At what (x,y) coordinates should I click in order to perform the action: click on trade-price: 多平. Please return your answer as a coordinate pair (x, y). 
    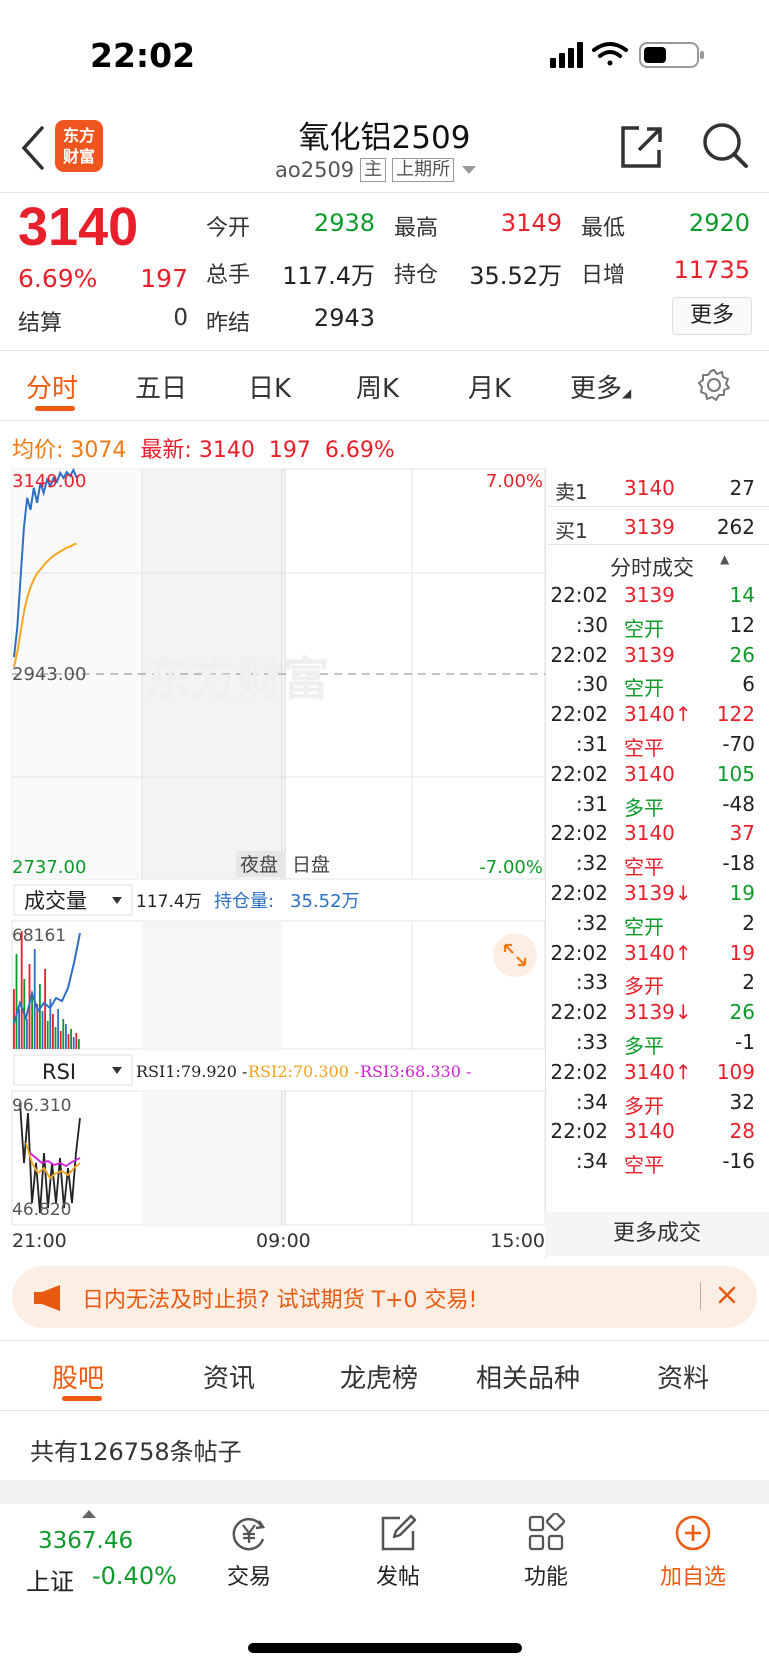
    Looking at the image, I should click on (644, 807).